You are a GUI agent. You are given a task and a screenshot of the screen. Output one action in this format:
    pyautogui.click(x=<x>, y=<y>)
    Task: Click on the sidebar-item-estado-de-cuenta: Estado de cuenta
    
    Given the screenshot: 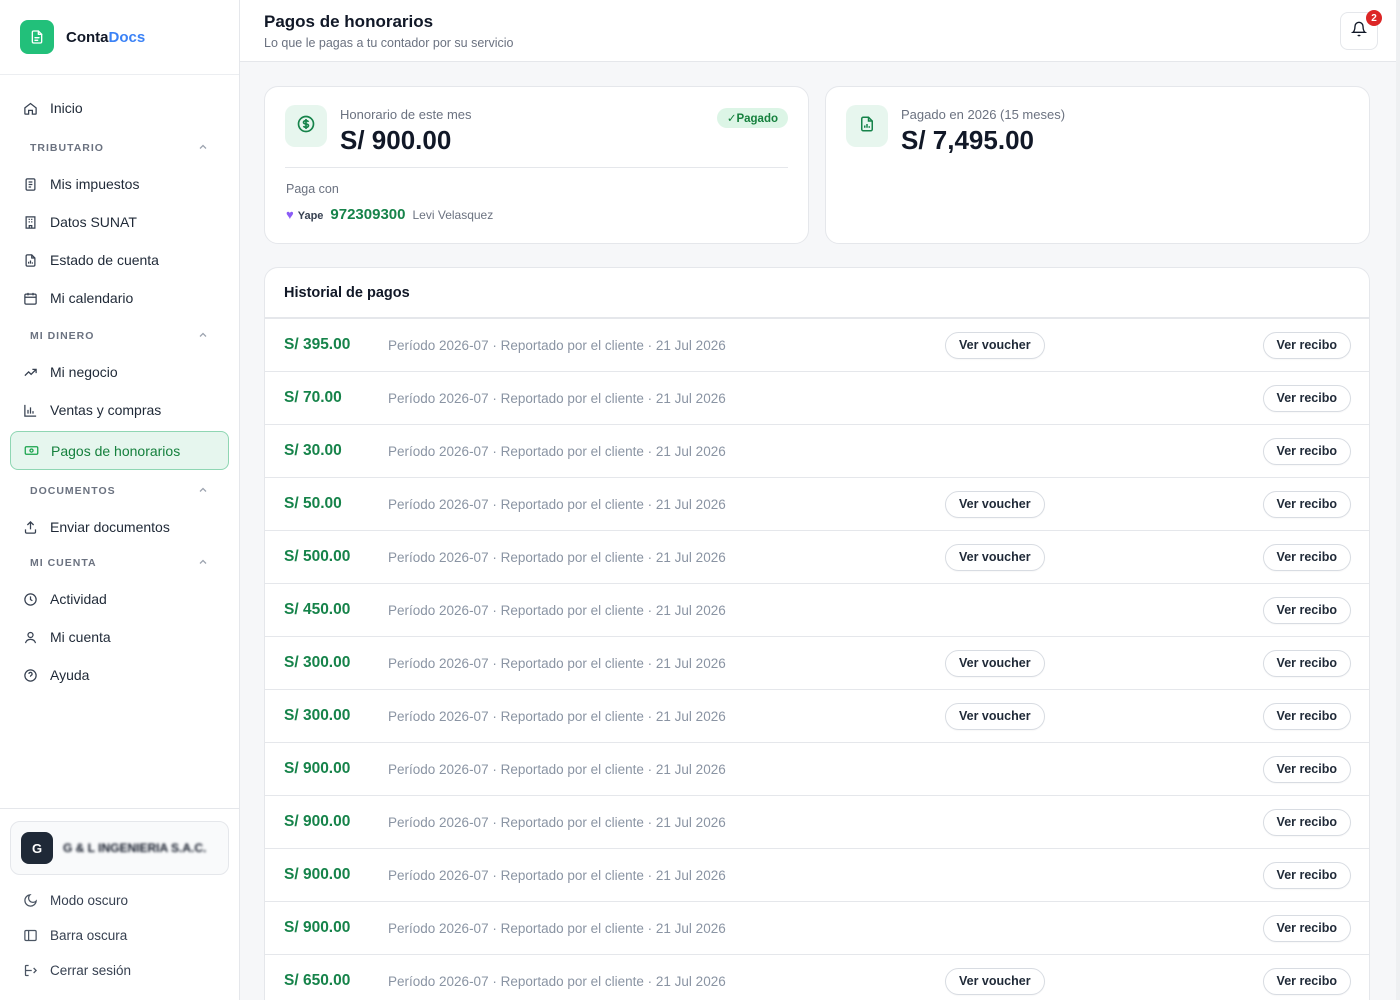 What is the action you would take?
    pyautogui.click(x=119, y=260)
    